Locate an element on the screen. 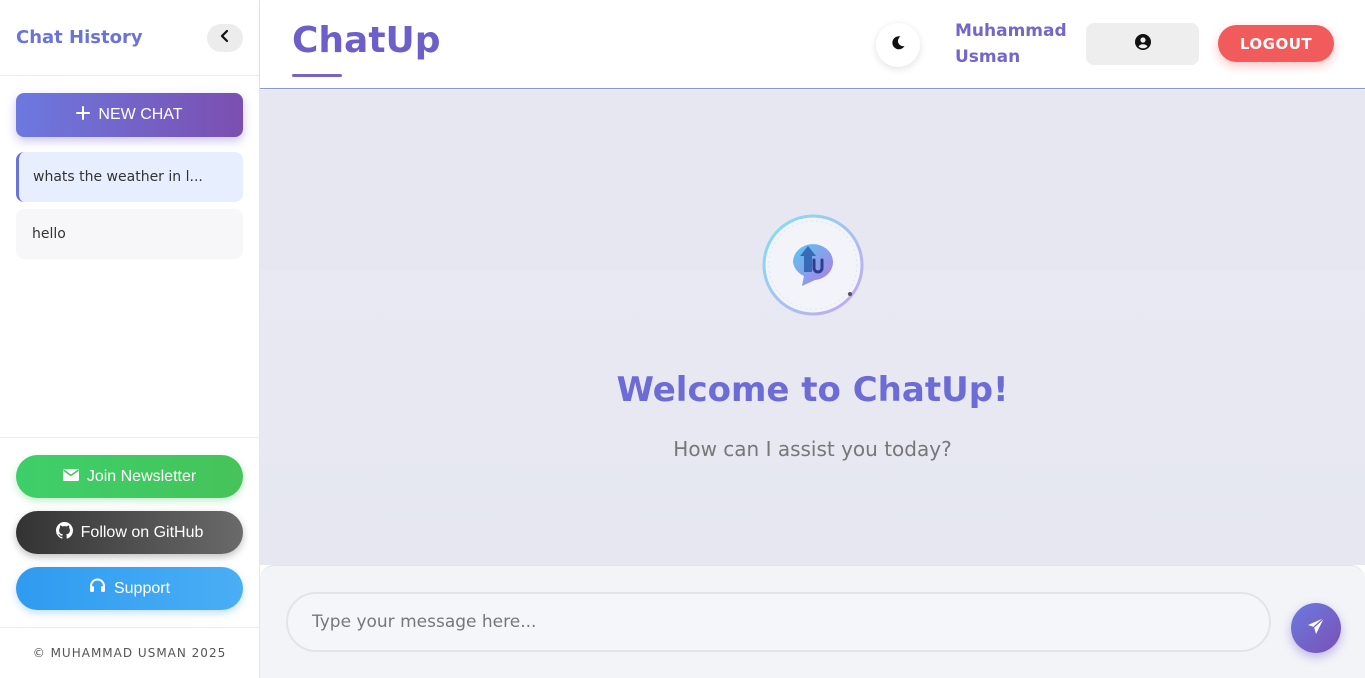 The width and height of the screenshot is (1365, 678). github-icon is located at coordinates (64, 532).